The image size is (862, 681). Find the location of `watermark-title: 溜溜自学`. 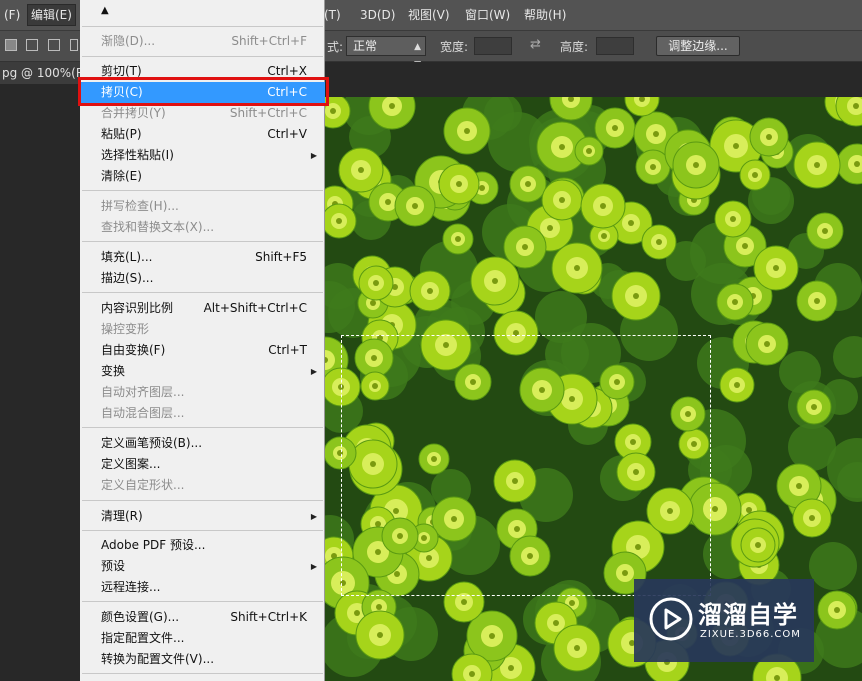

watermark-title: 溜溜自学 is located at coordinates (748, 615).